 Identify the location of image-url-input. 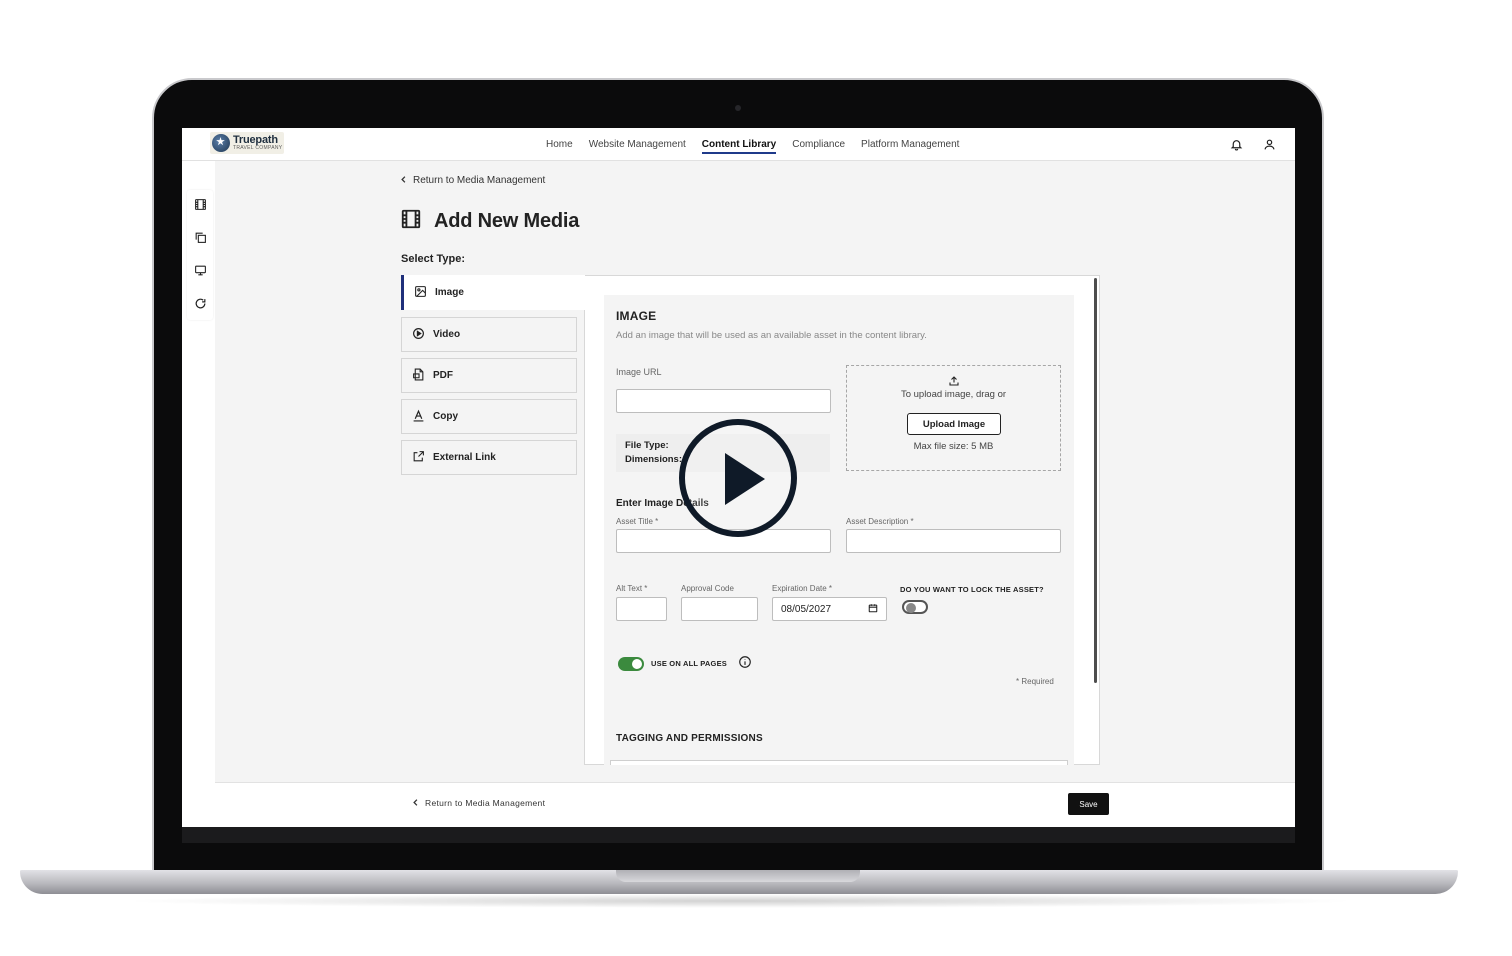
(723, 401).